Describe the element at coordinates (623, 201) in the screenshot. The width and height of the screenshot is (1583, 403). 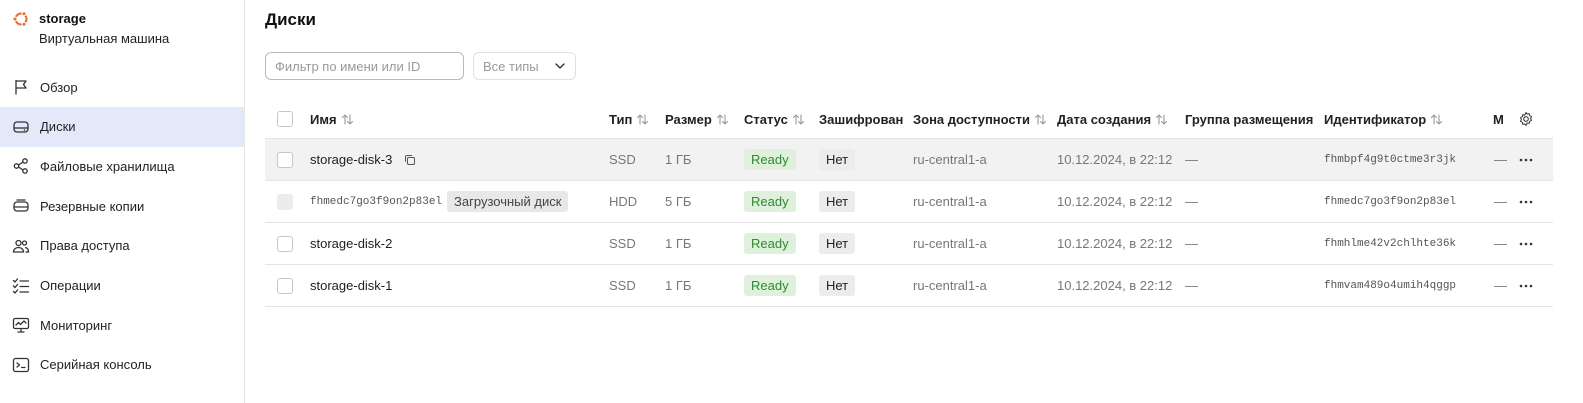
I see `disk-type: HDD` at that location.